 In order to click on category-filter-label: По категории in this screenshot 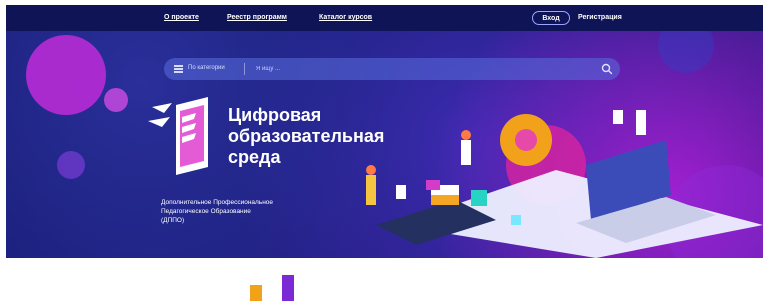, I will do `click(206, 68)`.